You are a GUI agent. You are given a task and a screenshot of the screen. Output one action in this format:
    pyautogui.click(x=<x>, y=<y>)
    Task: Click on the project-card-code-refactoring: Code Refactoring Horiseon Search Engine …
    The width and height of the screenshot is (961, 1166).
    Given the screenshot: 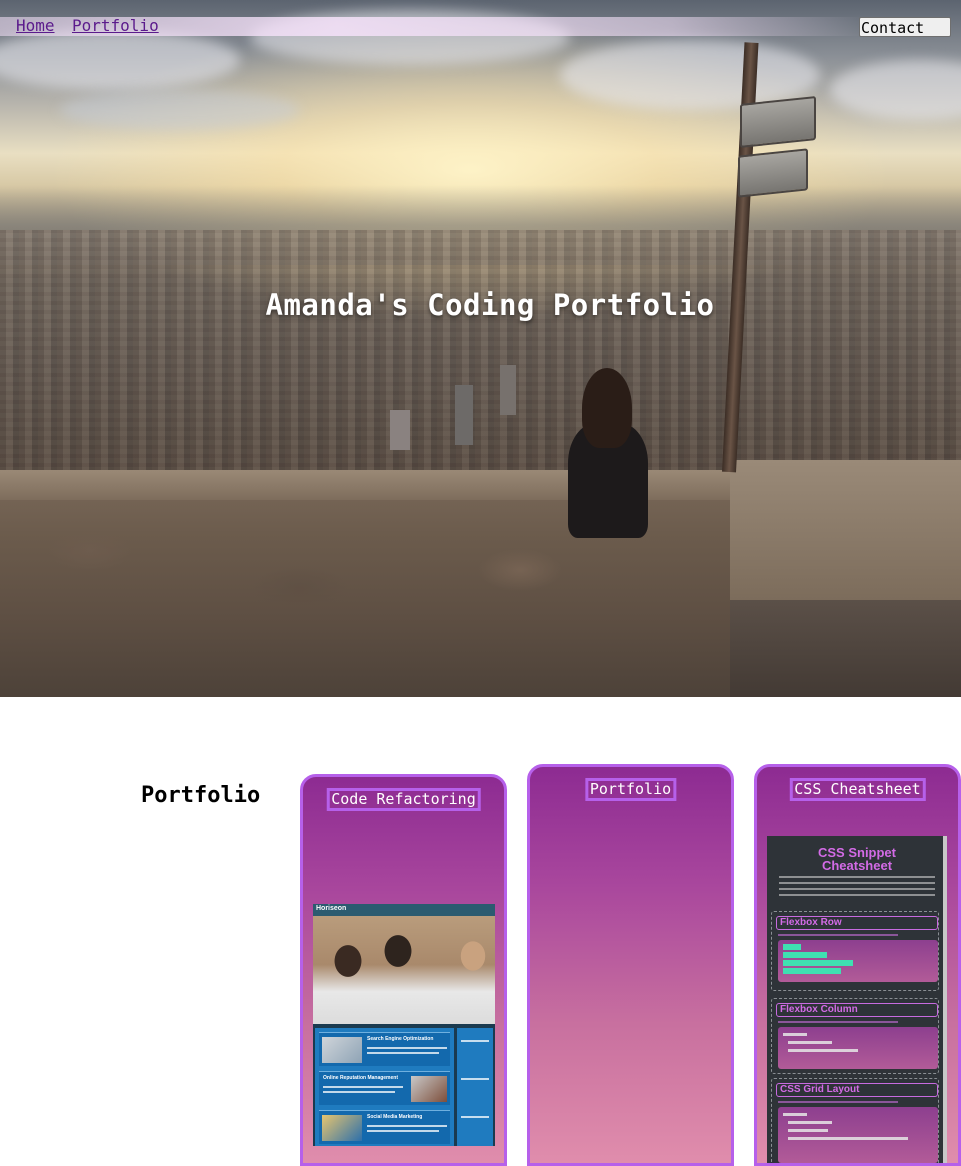 What is the action you would take?
    pyautogui.click(x=403, y=970)
    